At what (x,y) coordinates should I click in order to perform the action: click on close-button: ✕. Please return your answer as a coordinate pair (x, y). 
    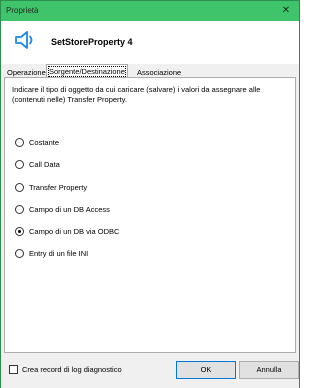
    Looking at the image, I should click on (286, 10).